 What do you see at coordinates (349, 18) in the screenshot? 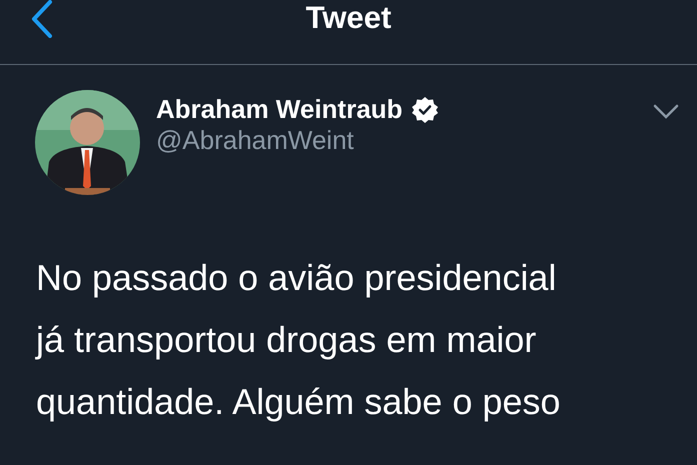
I see `page-title: Tweet` at bounding box center [349, 18].